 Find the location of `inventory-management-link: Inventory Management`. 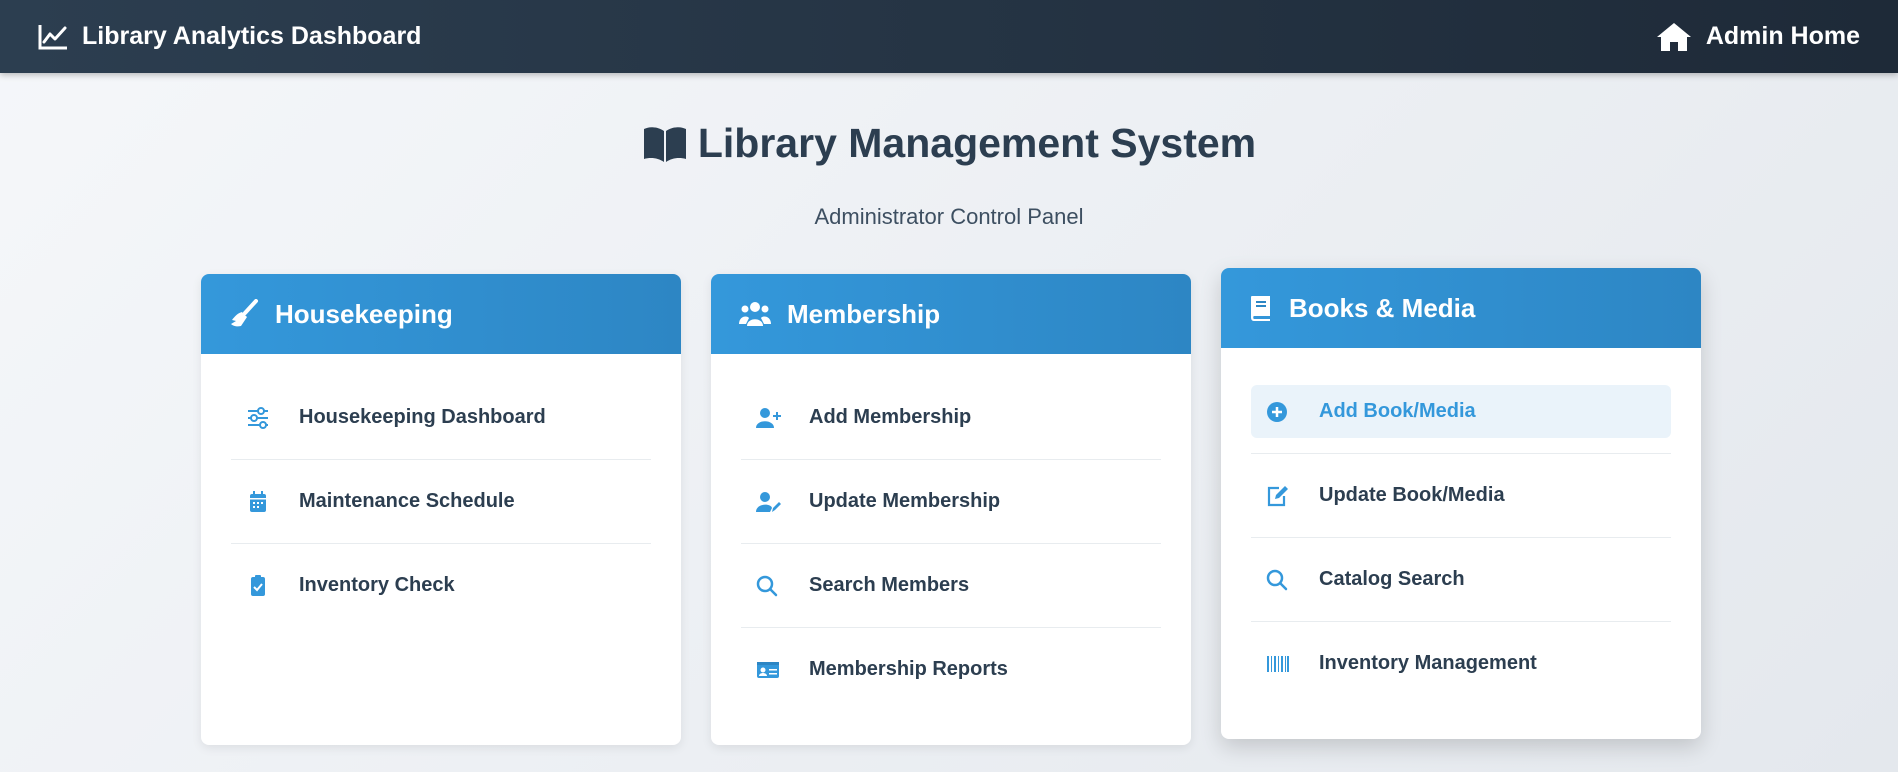

inventory-management-link: Inventory Management is located at coordinates (1461, 663).